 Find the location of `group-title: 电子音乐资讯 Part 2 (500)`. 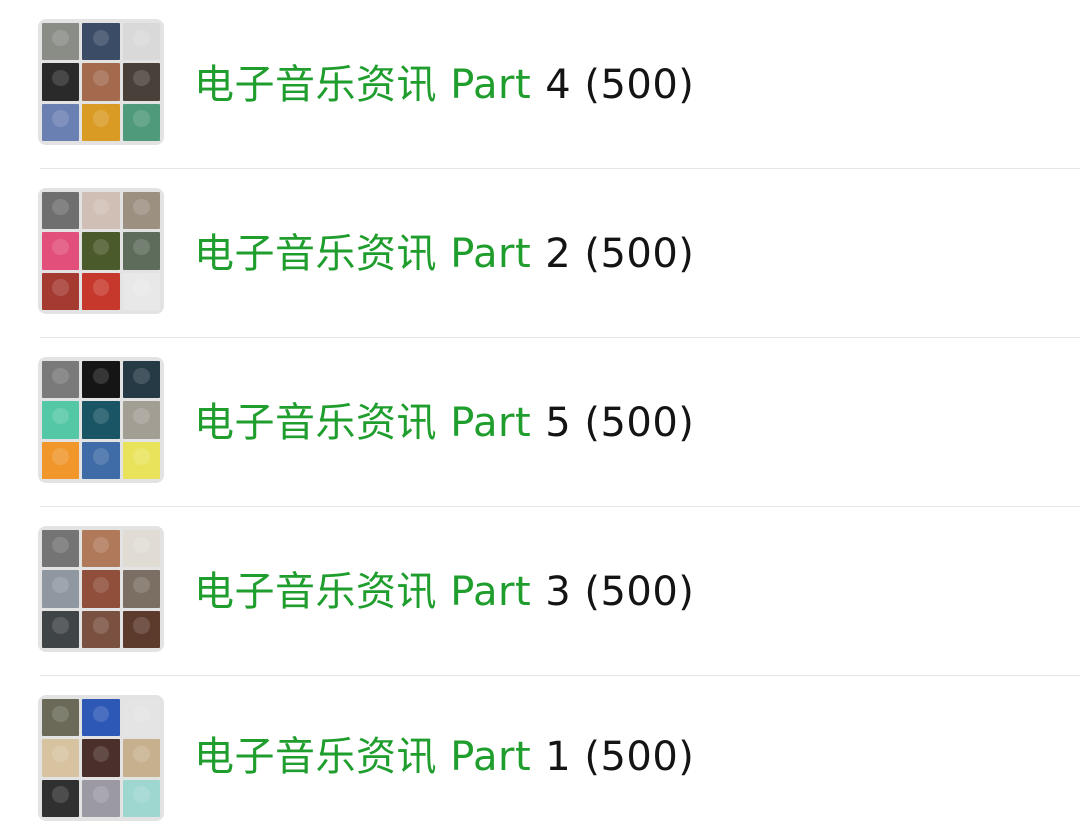

group-title: 电子音乐资讯 Part 2 (500) is located at coordinates (444, 254).